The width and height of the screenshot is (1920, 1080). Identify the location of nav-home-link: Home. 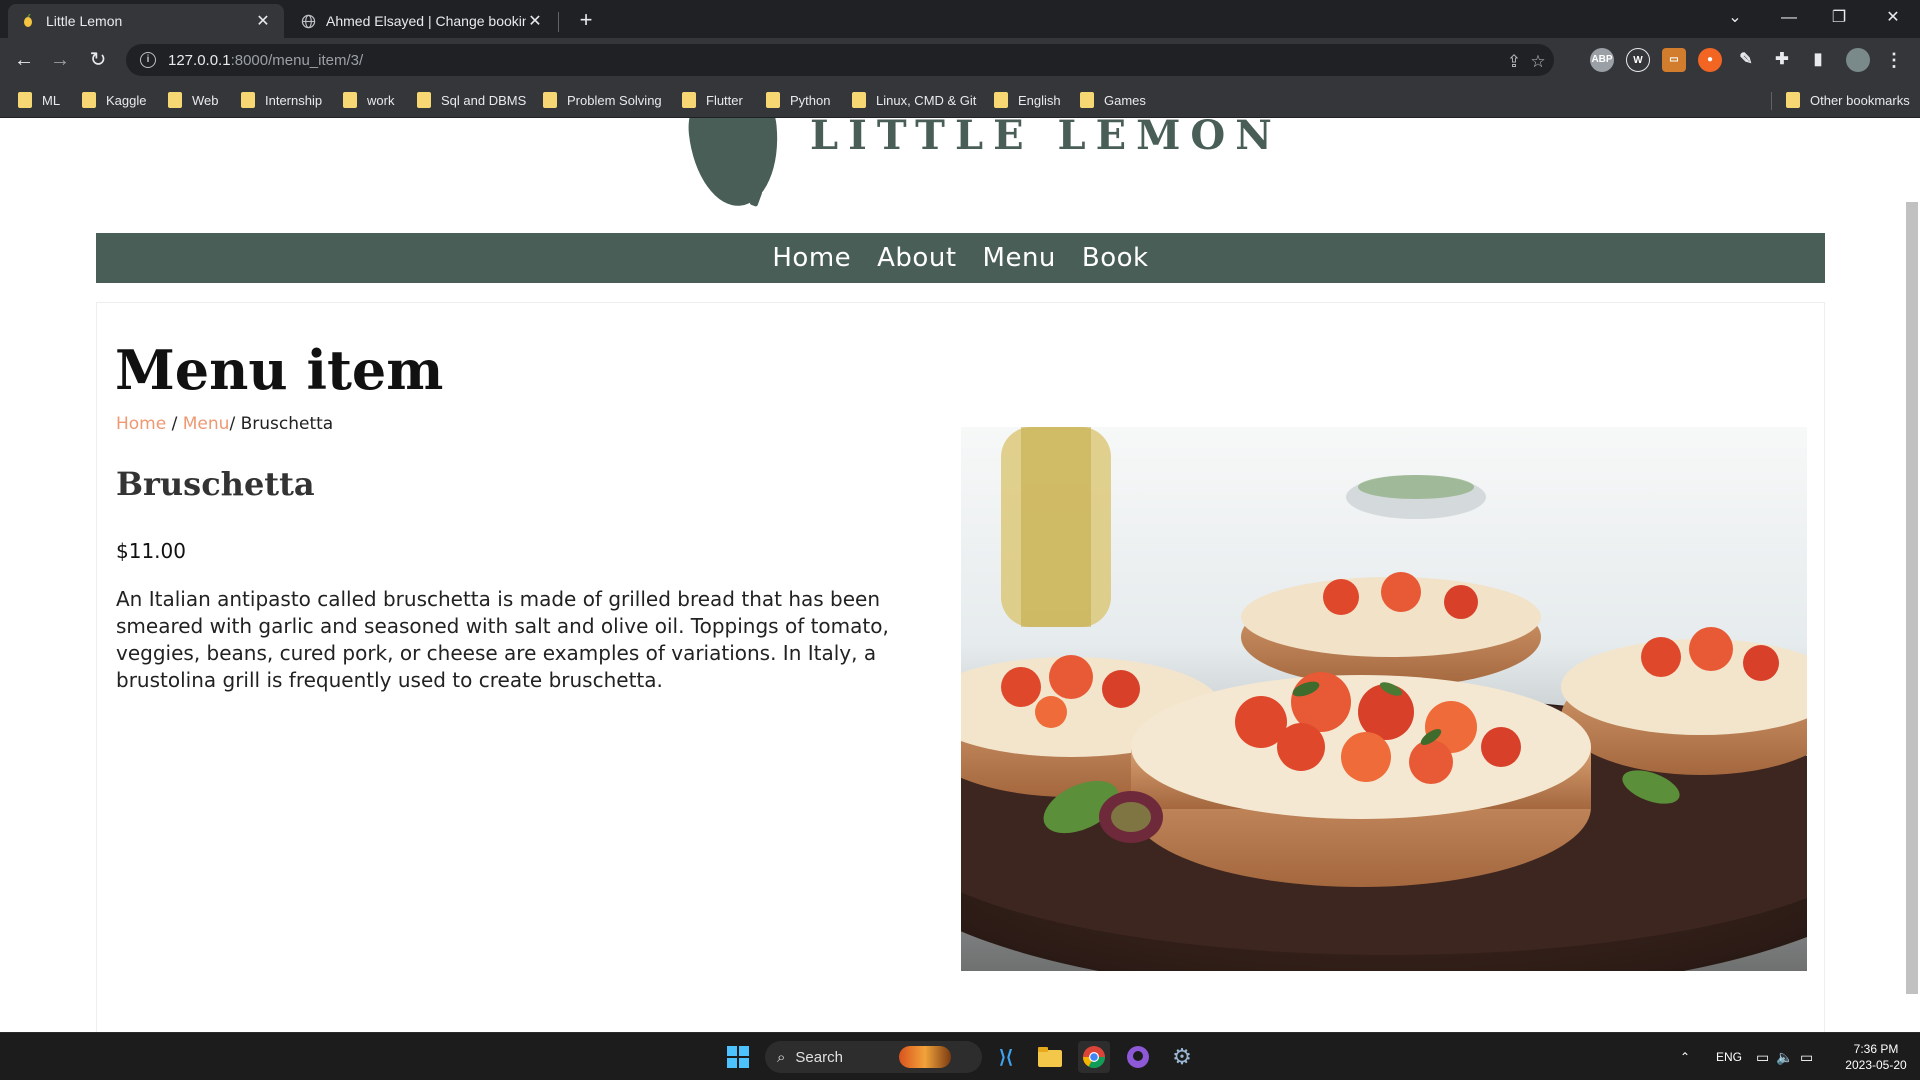
(811, 258).